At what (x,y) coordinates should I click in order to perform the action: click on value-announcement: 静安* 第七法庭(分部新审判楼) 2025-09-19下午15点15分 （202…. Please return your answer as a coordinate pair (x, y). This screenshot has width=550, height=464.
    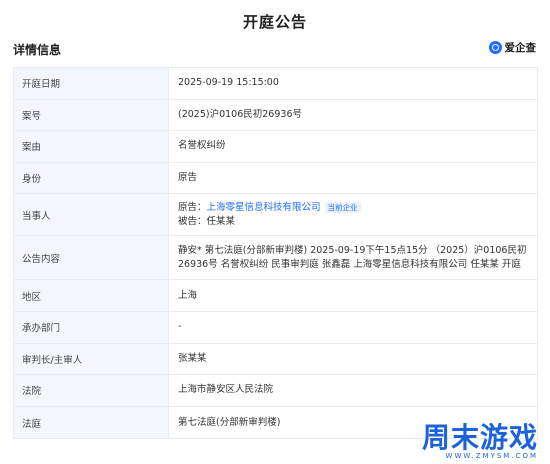
    Looking at the image, I should click on (352, 257).